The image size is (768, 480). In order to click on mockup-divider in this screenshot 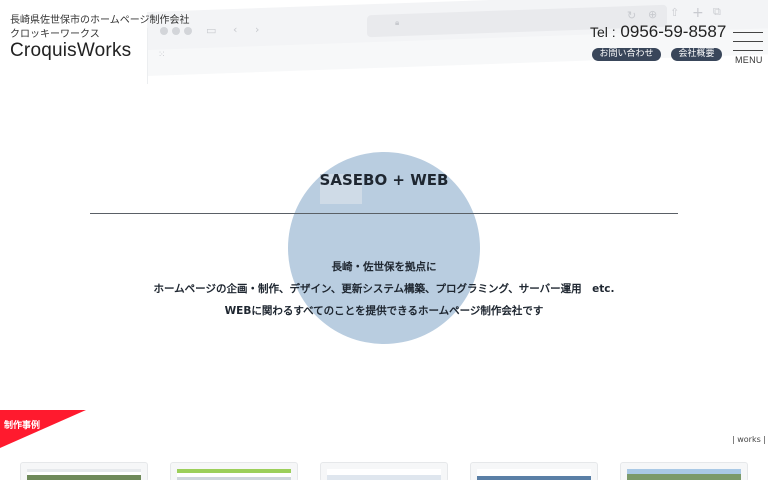, I will do `click(147, 56)`.